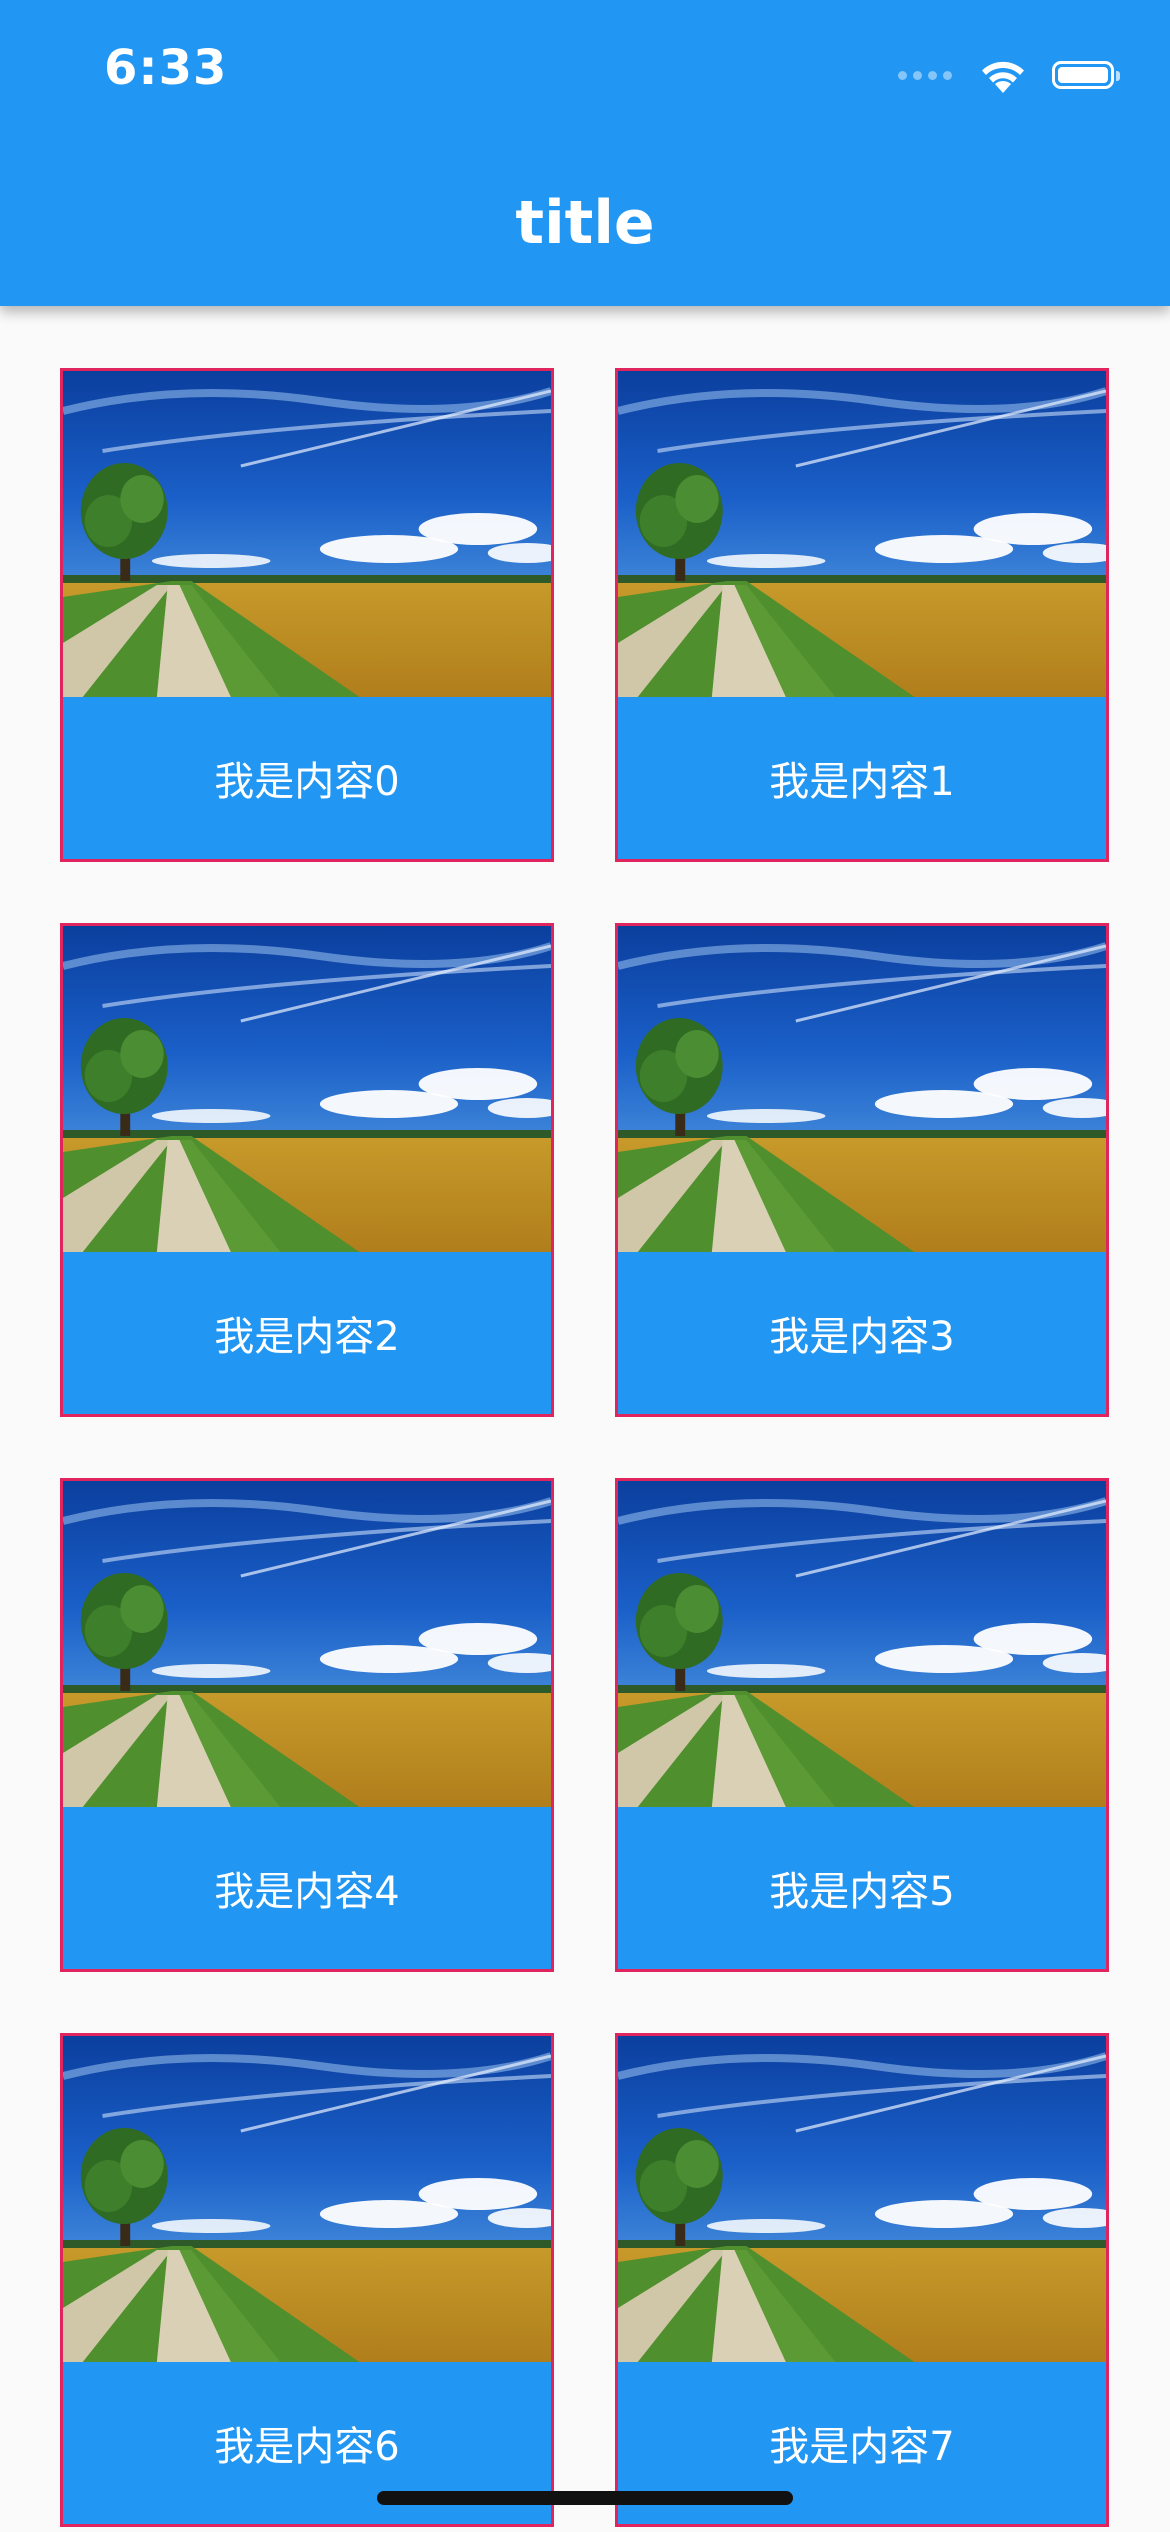  I want to click on status-icons, so click(1009, 75).